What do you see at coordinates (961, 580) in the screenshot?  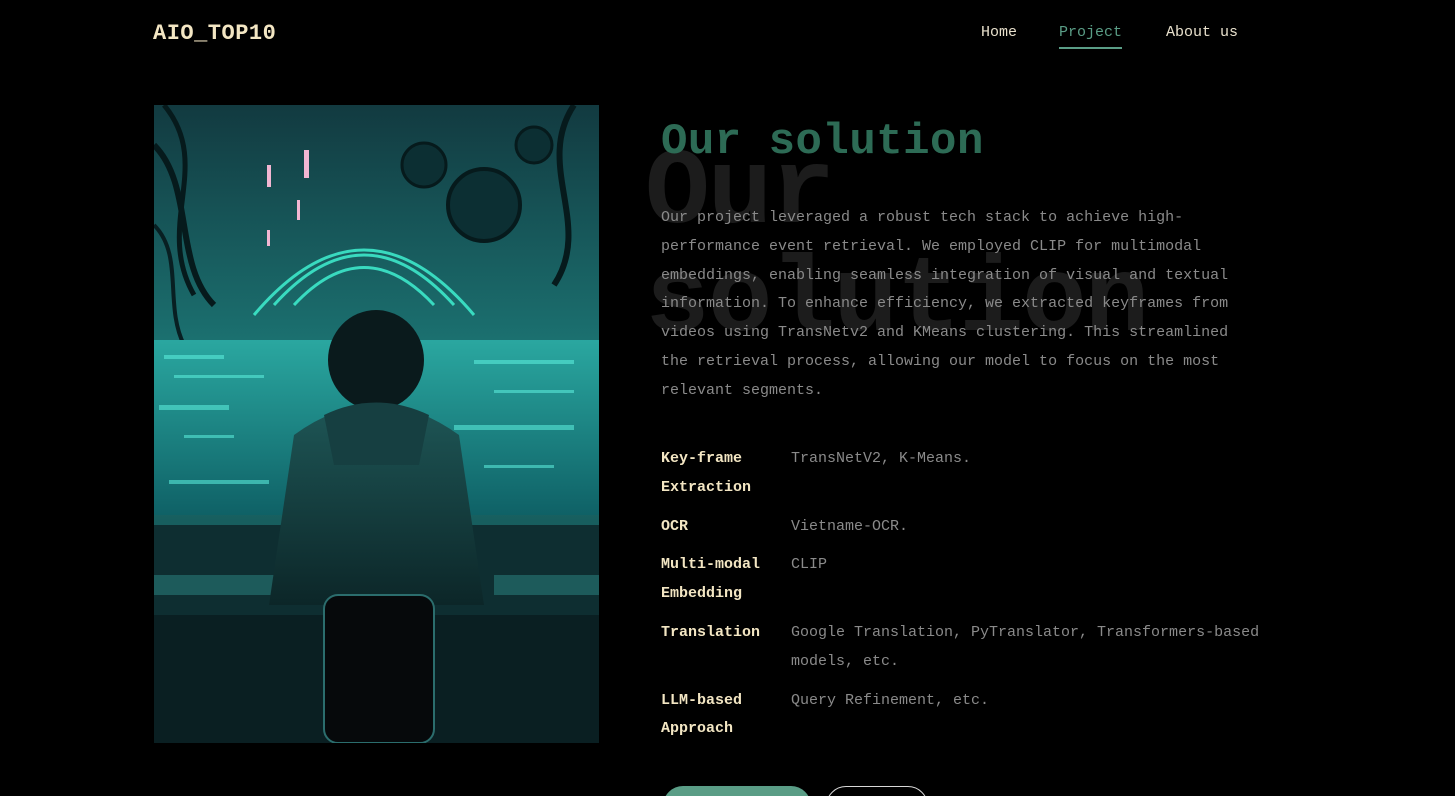 I see `spec-row-embedding: Multi-modal Embedding CLIP` at bounding box center [961, 580].